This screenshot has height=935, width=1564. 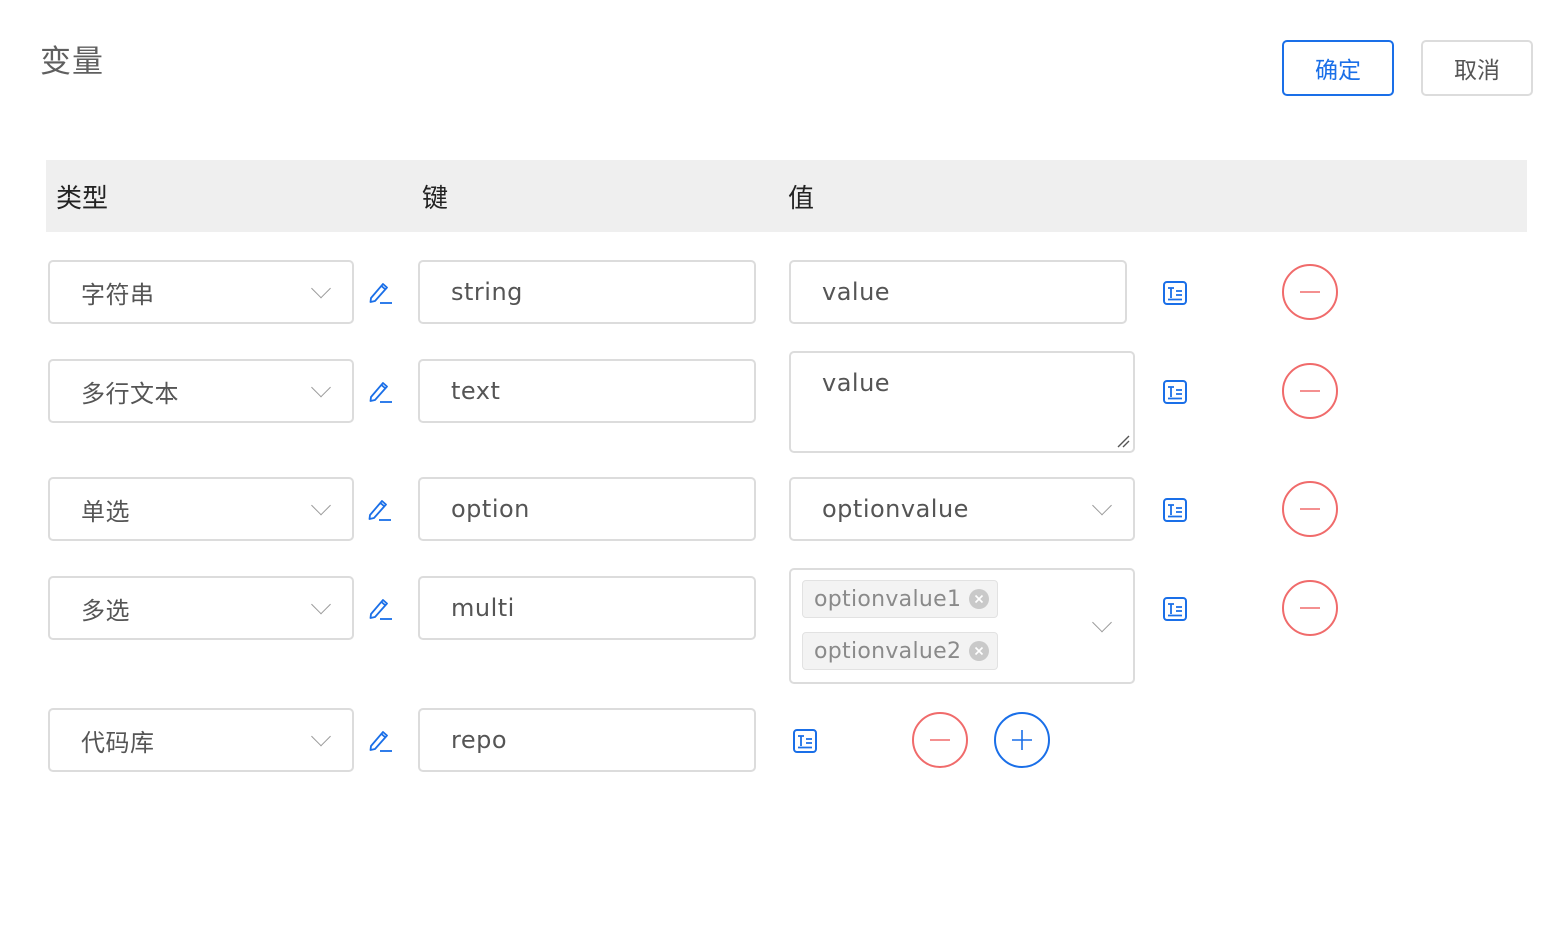 I want to click on value-select-value: optionvalue, so click(x=895, y=509).